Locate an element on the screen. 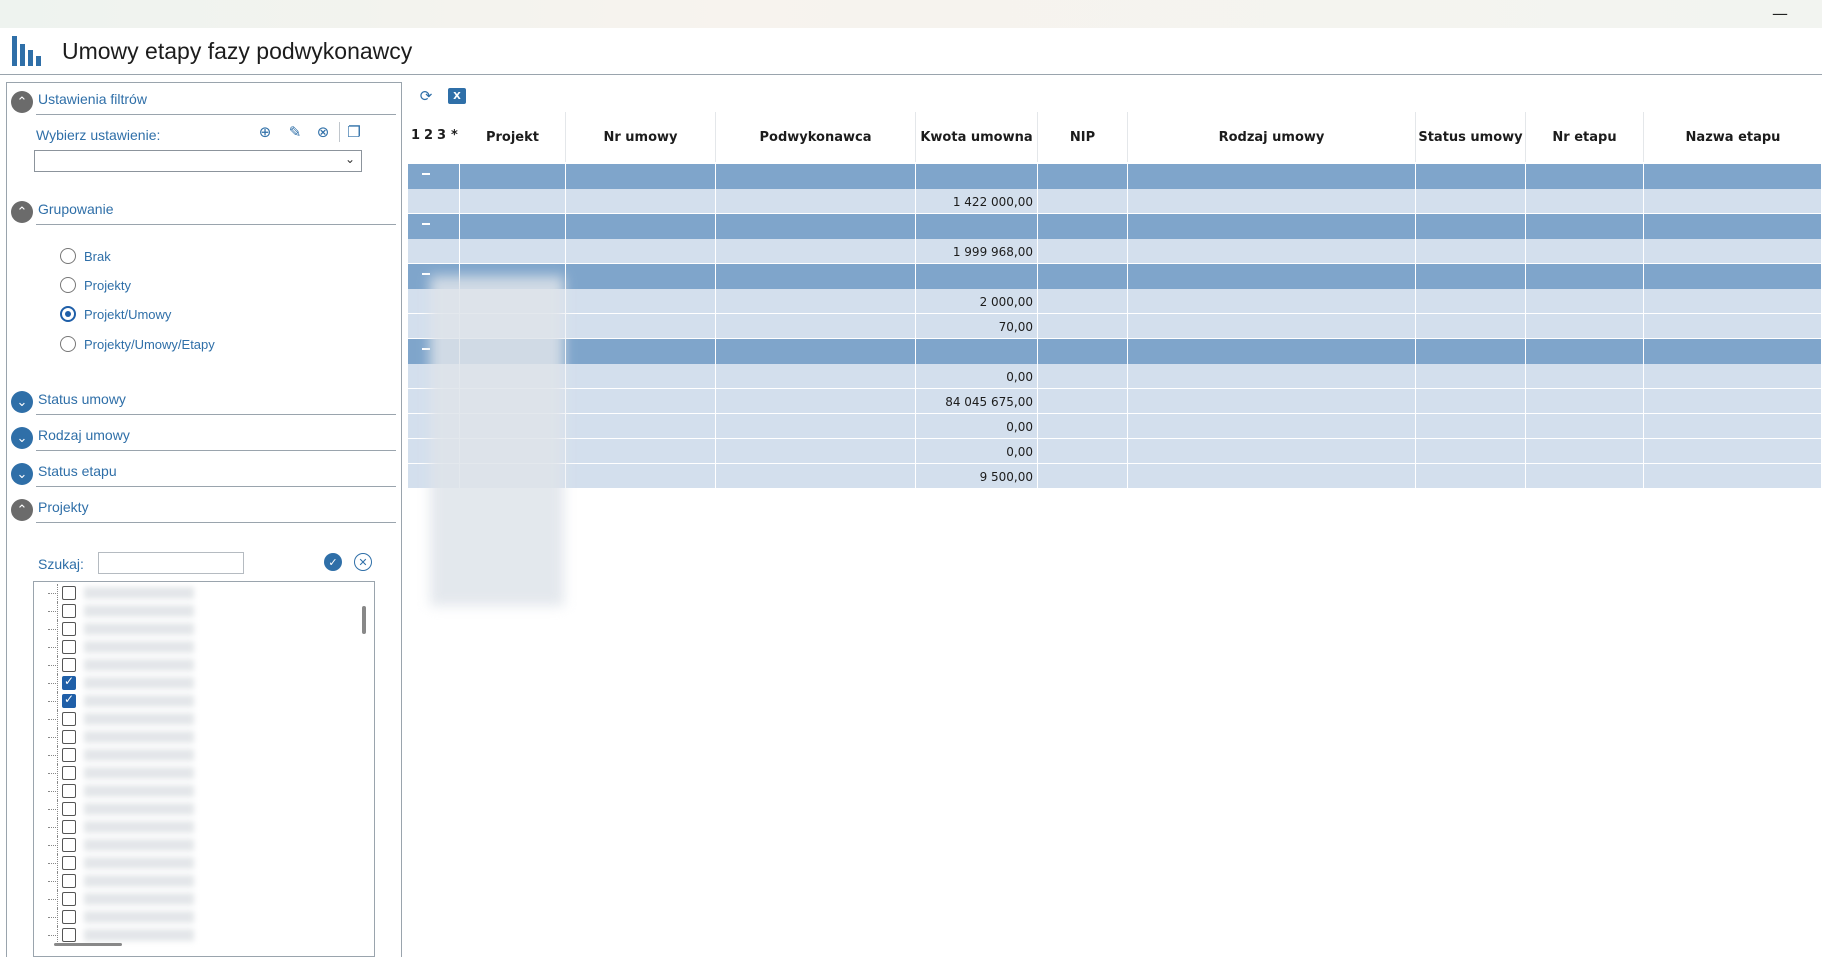 The height and width of the screenshot is (957, 1822). column-header-nazwa-etapu: Nazwa etapu is located at coordinates (1733, 137).